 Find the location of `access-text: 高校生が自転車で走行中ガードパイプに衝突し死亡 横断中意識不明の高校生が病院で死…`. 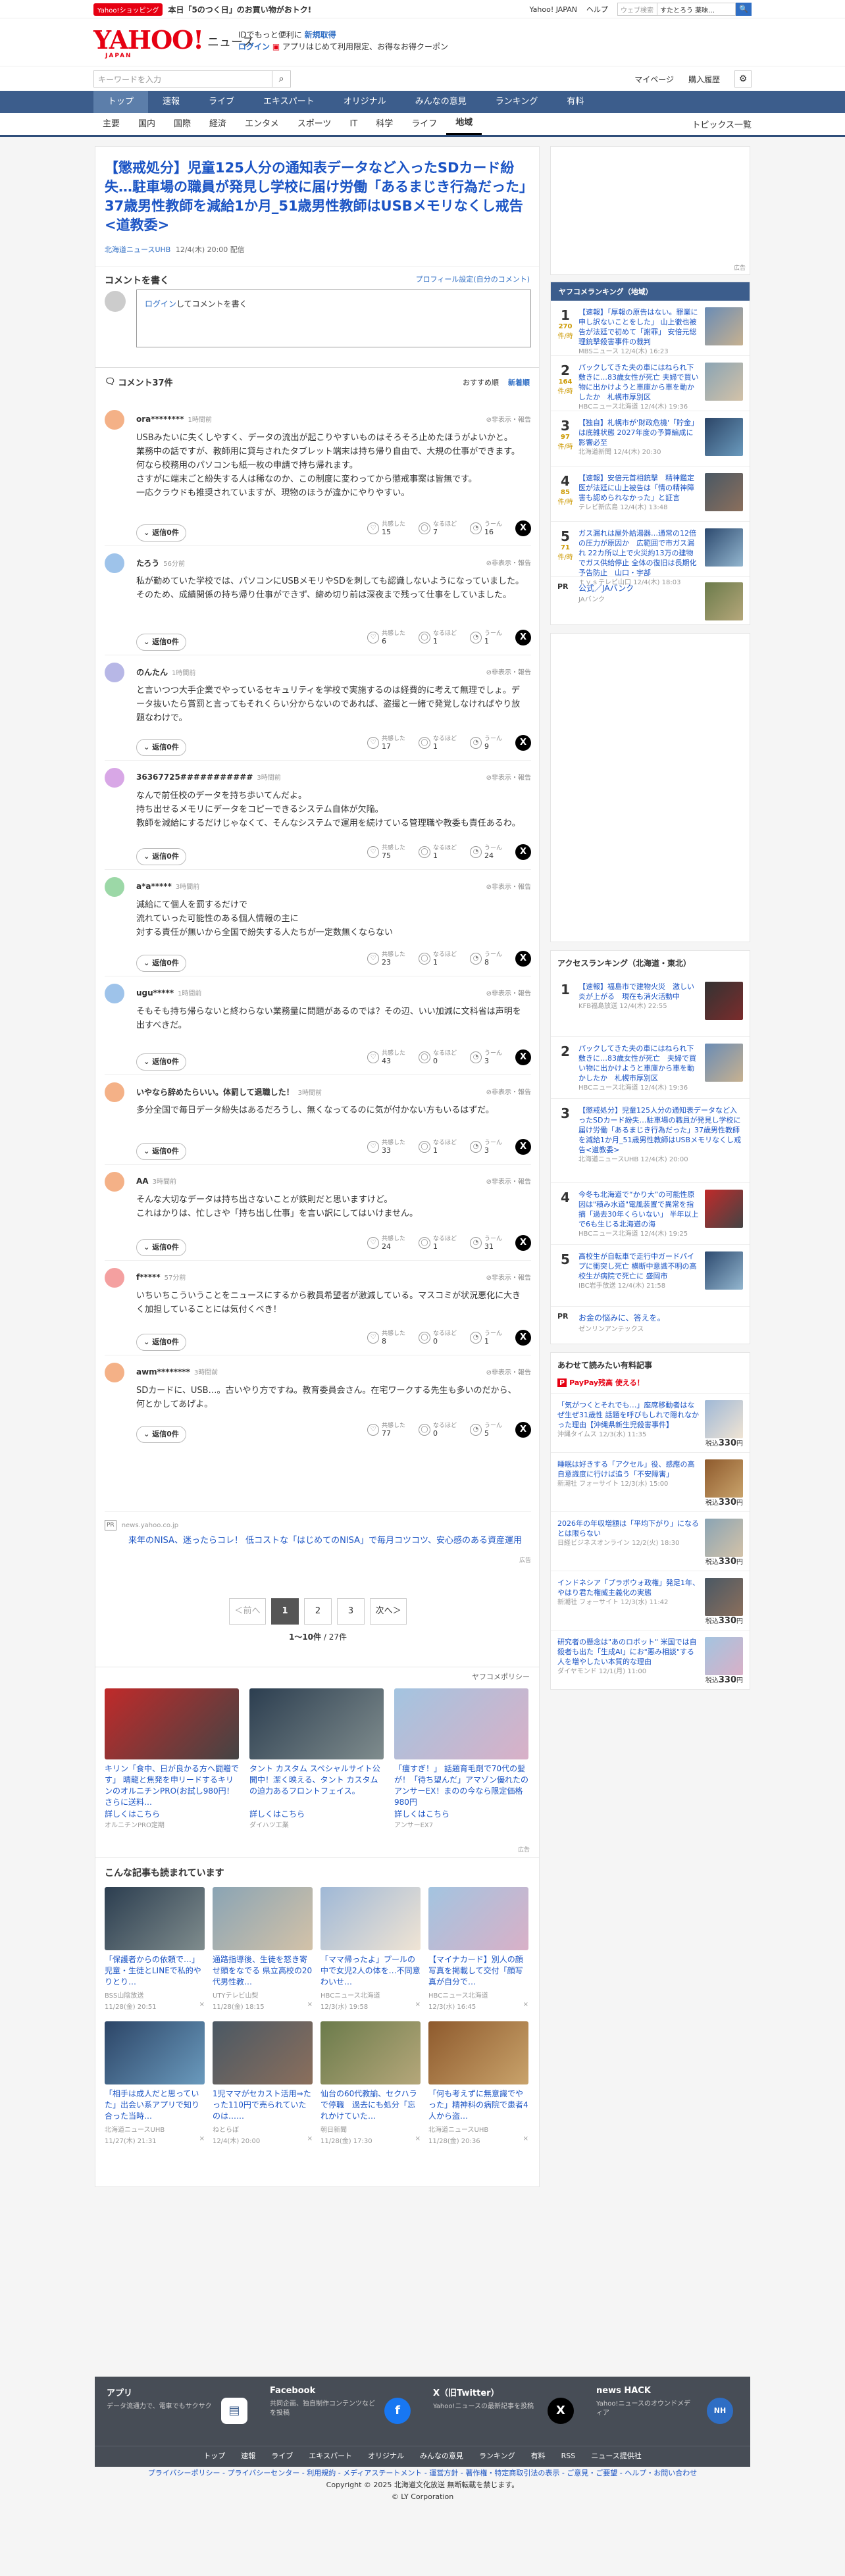

access-text: 高校生が自転車で走行中ガードパイプに衝突し死亡 横断中意識不明の高校生が病院で死… is located at coordinates (639, 1275).